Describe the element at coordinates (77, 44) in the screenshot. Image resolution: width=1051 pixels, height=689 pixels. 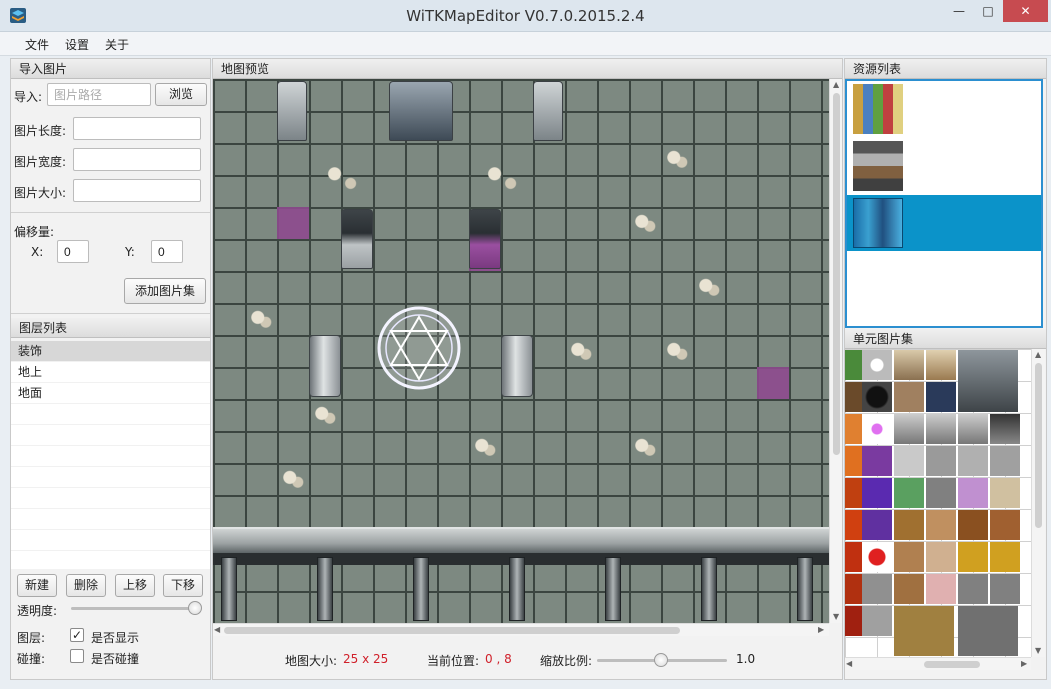
I see `menu-settings: 设置` at that location.